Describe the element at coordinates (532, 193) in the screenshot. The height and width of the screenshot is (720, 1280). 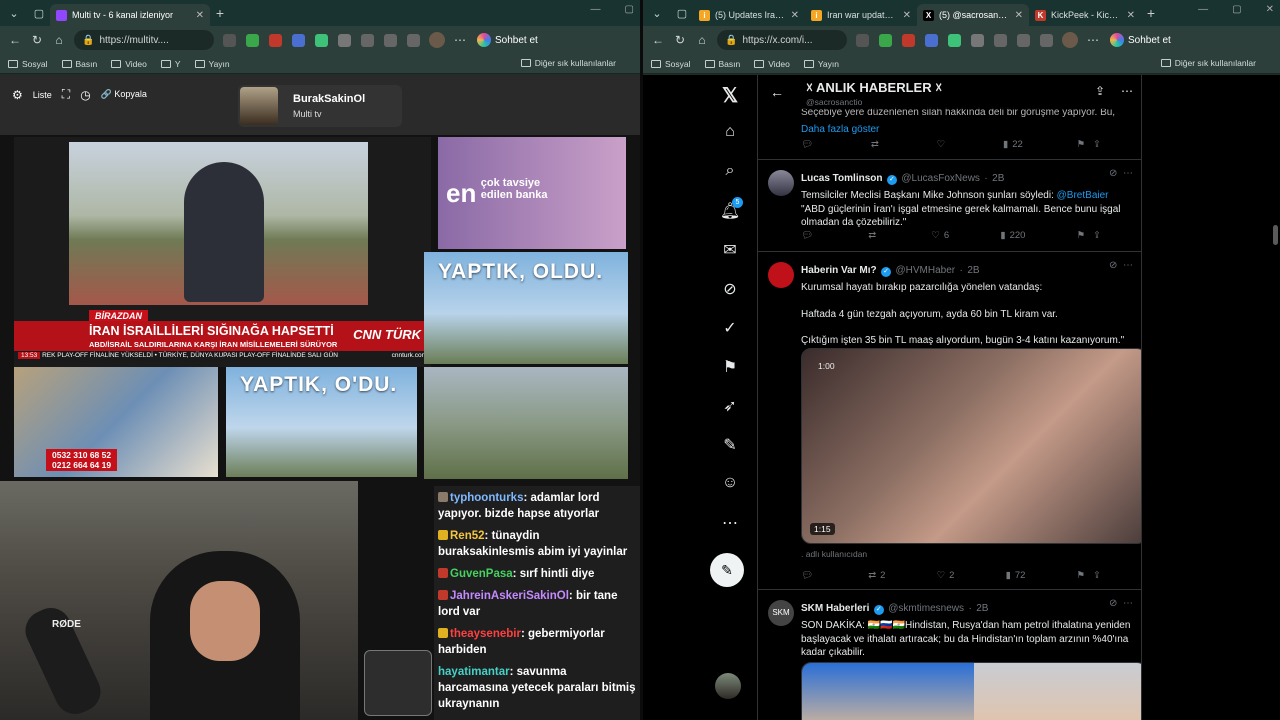
I see `video-tile-bank-ad: en çok tavsiye edilen banka` at that location.